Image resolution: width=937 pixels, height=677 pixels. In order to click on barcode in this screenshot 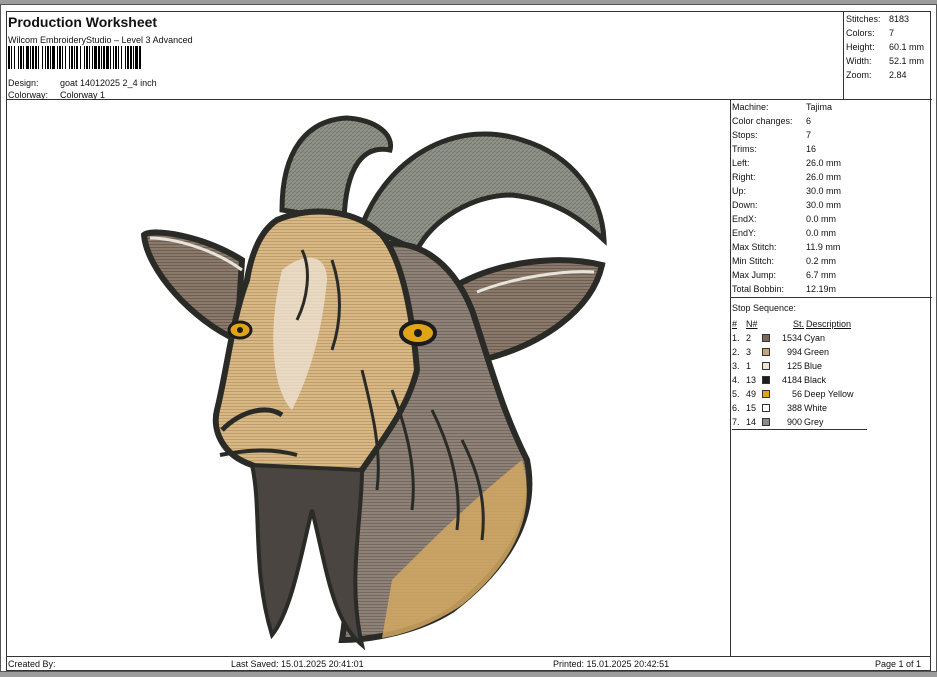, I will do `click(140, 57)`.